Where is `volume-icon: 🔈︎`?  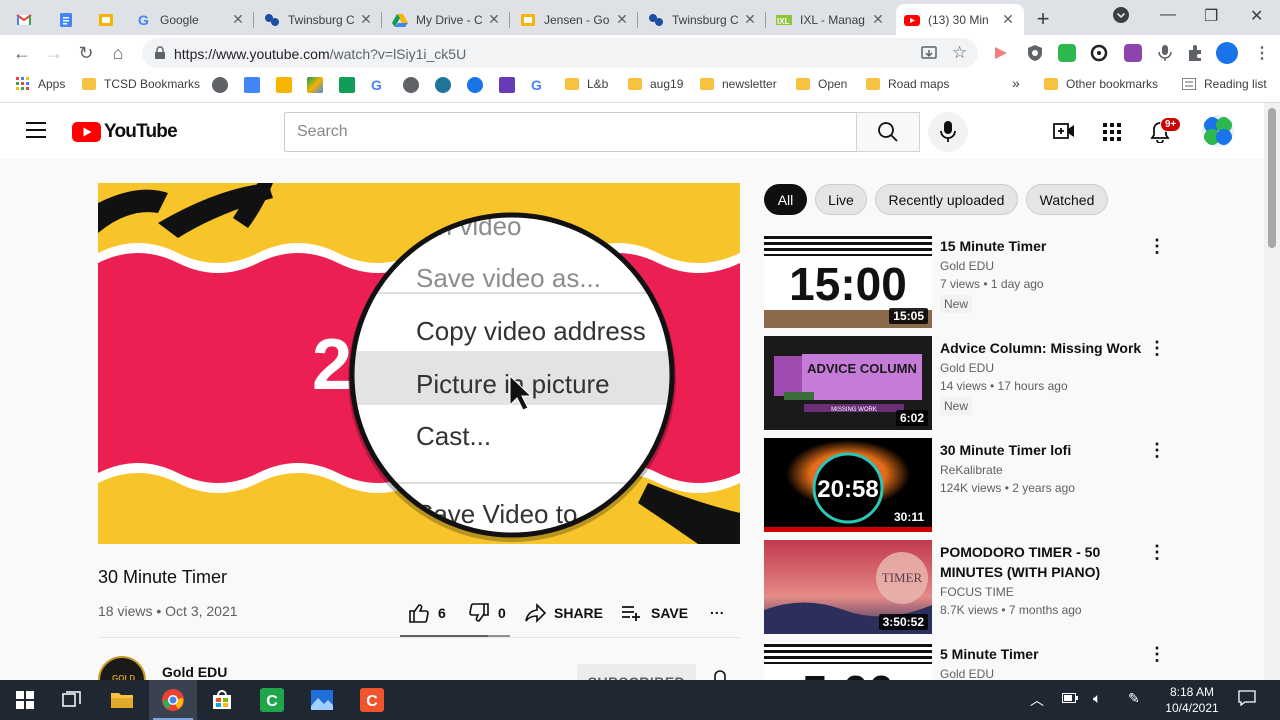
volume-icon: 🔈︎ is located at coordinates (1097, 698).